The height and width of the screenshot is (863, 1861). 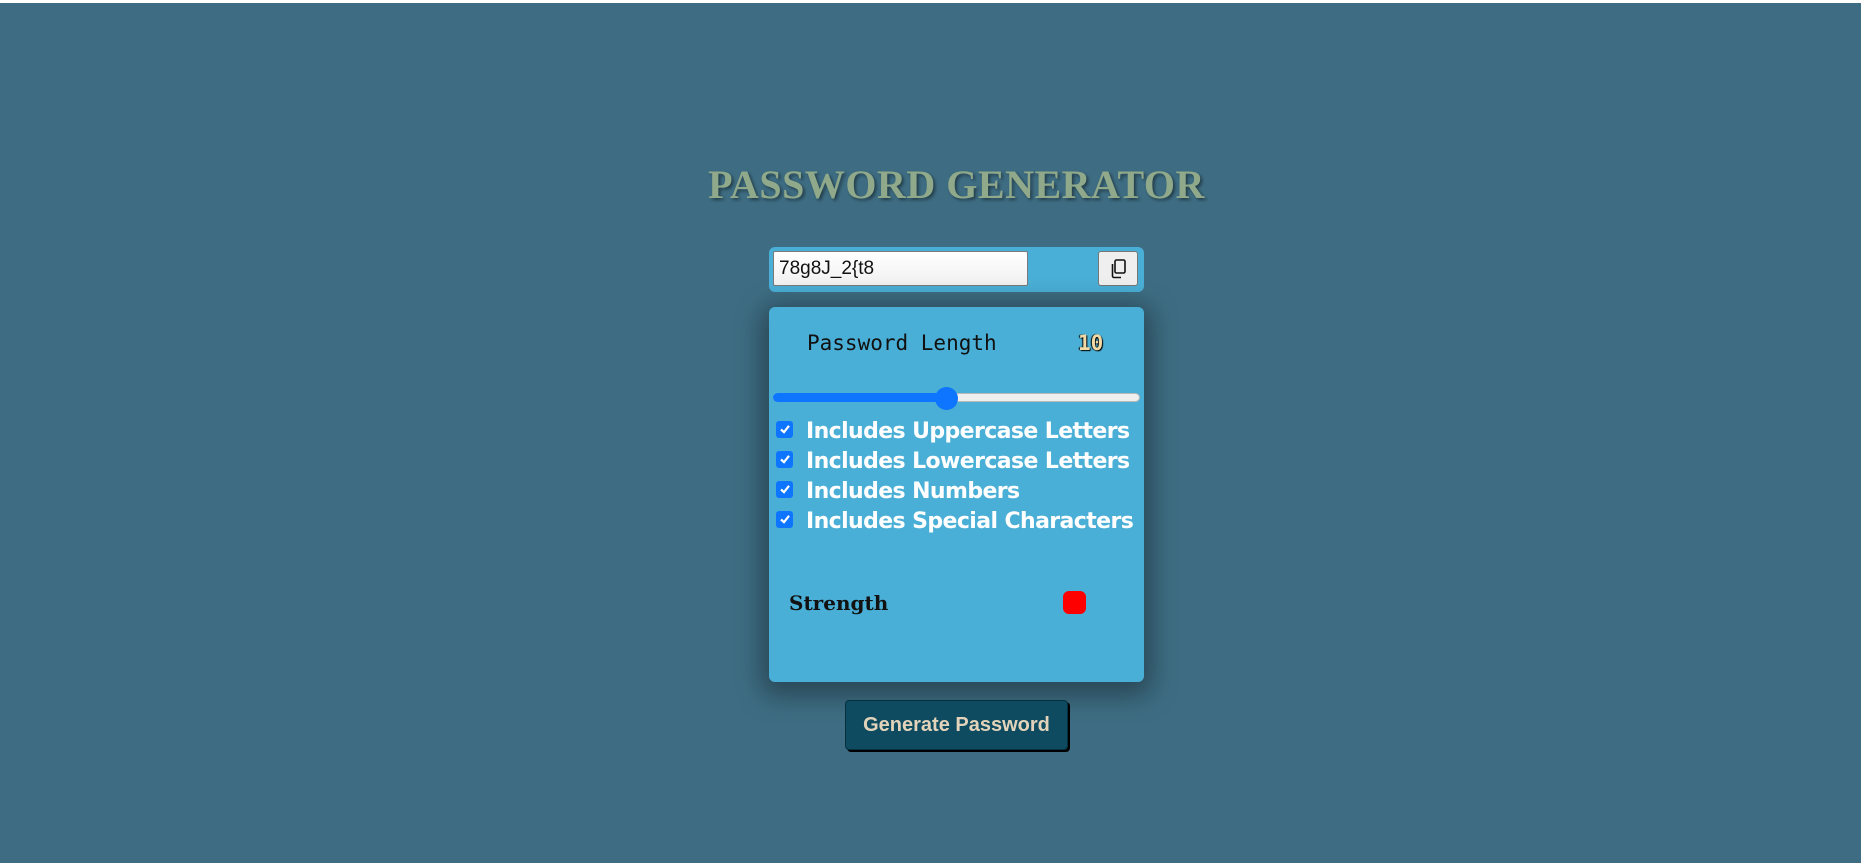 I want to click on slider-fill, so click(x=860, y=397).